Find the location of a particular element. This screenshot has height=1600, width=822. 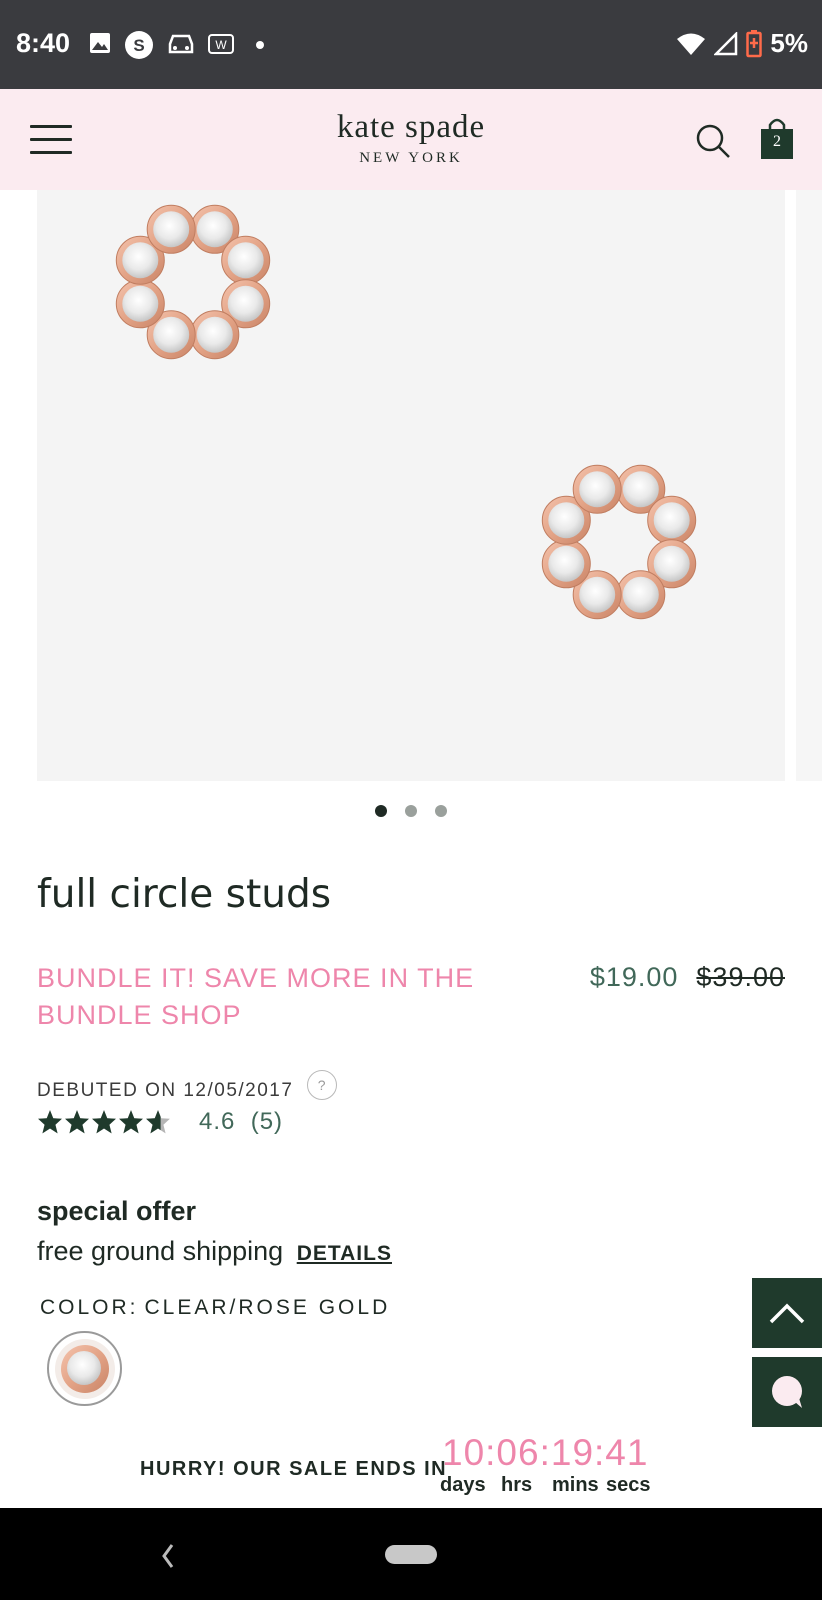

shopping-bag-icon: 2 is located at coordinates (777, 138).